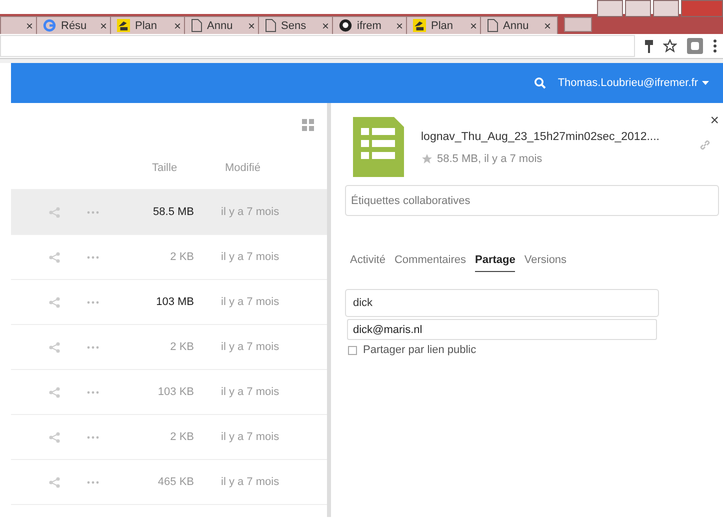 The width and height of the screenshot is (723, 518). What do you see at coordinates (368, 263) in the screenshot?
I see `sidebar-tab: Activité` at bounding box center [368, 263].